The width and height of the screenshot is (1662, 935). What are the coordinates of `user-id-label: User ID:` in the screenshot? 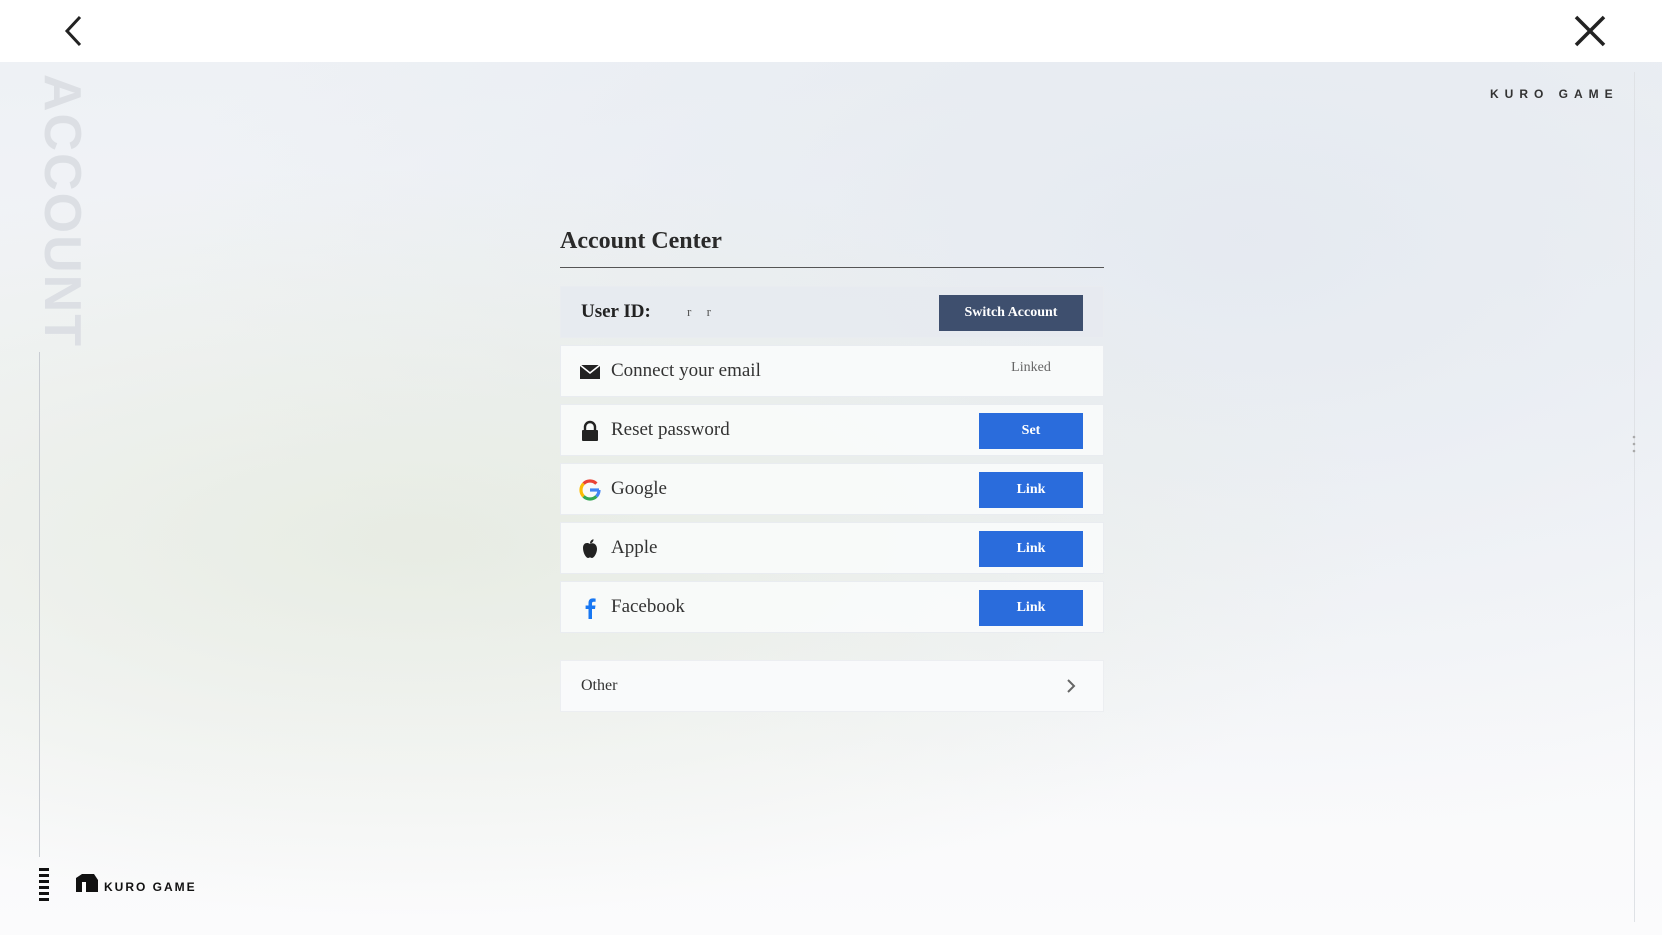 It's located at (616, 311).